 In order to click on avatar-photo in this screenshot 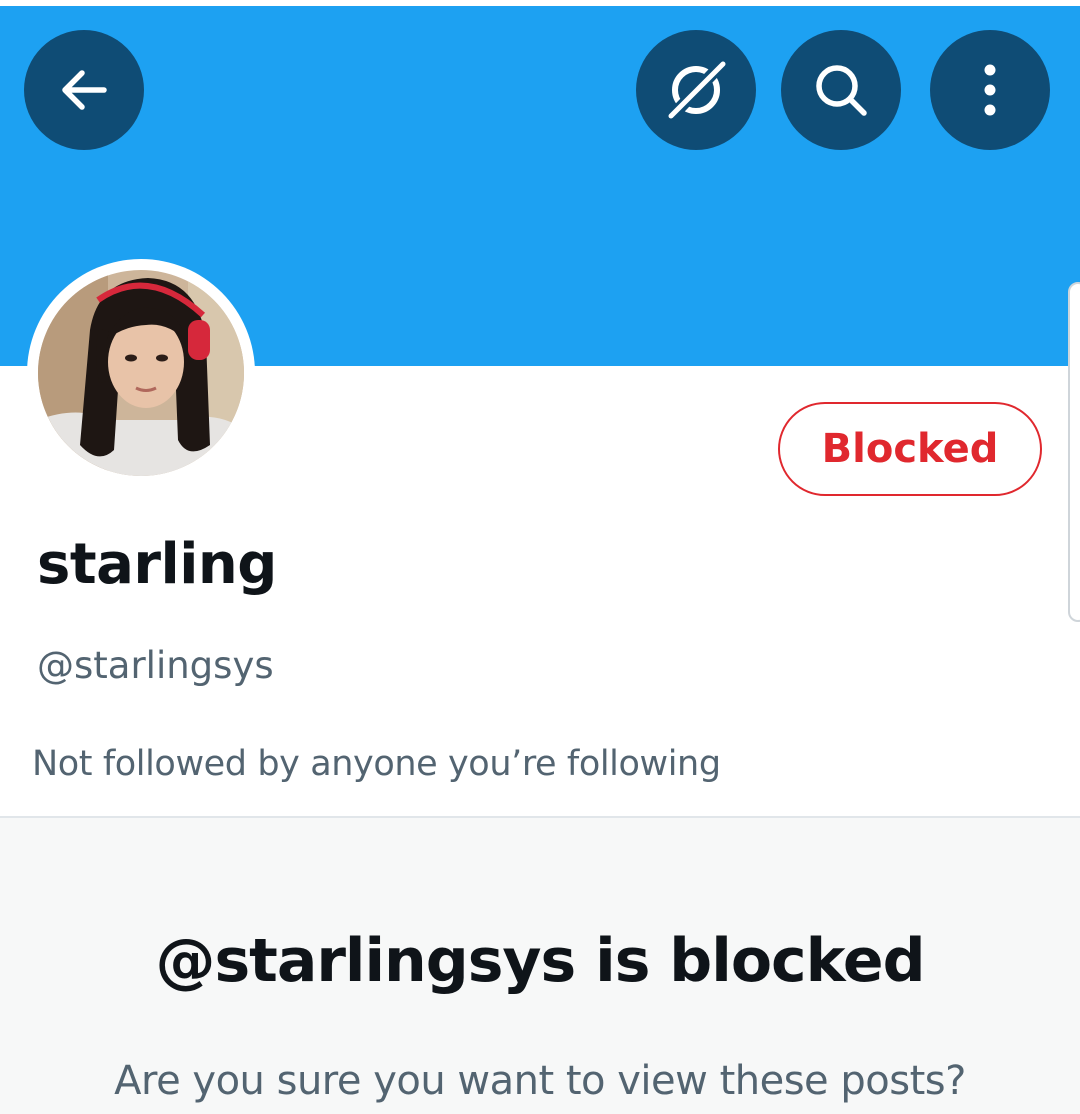, I will do `click(141, 373)`.